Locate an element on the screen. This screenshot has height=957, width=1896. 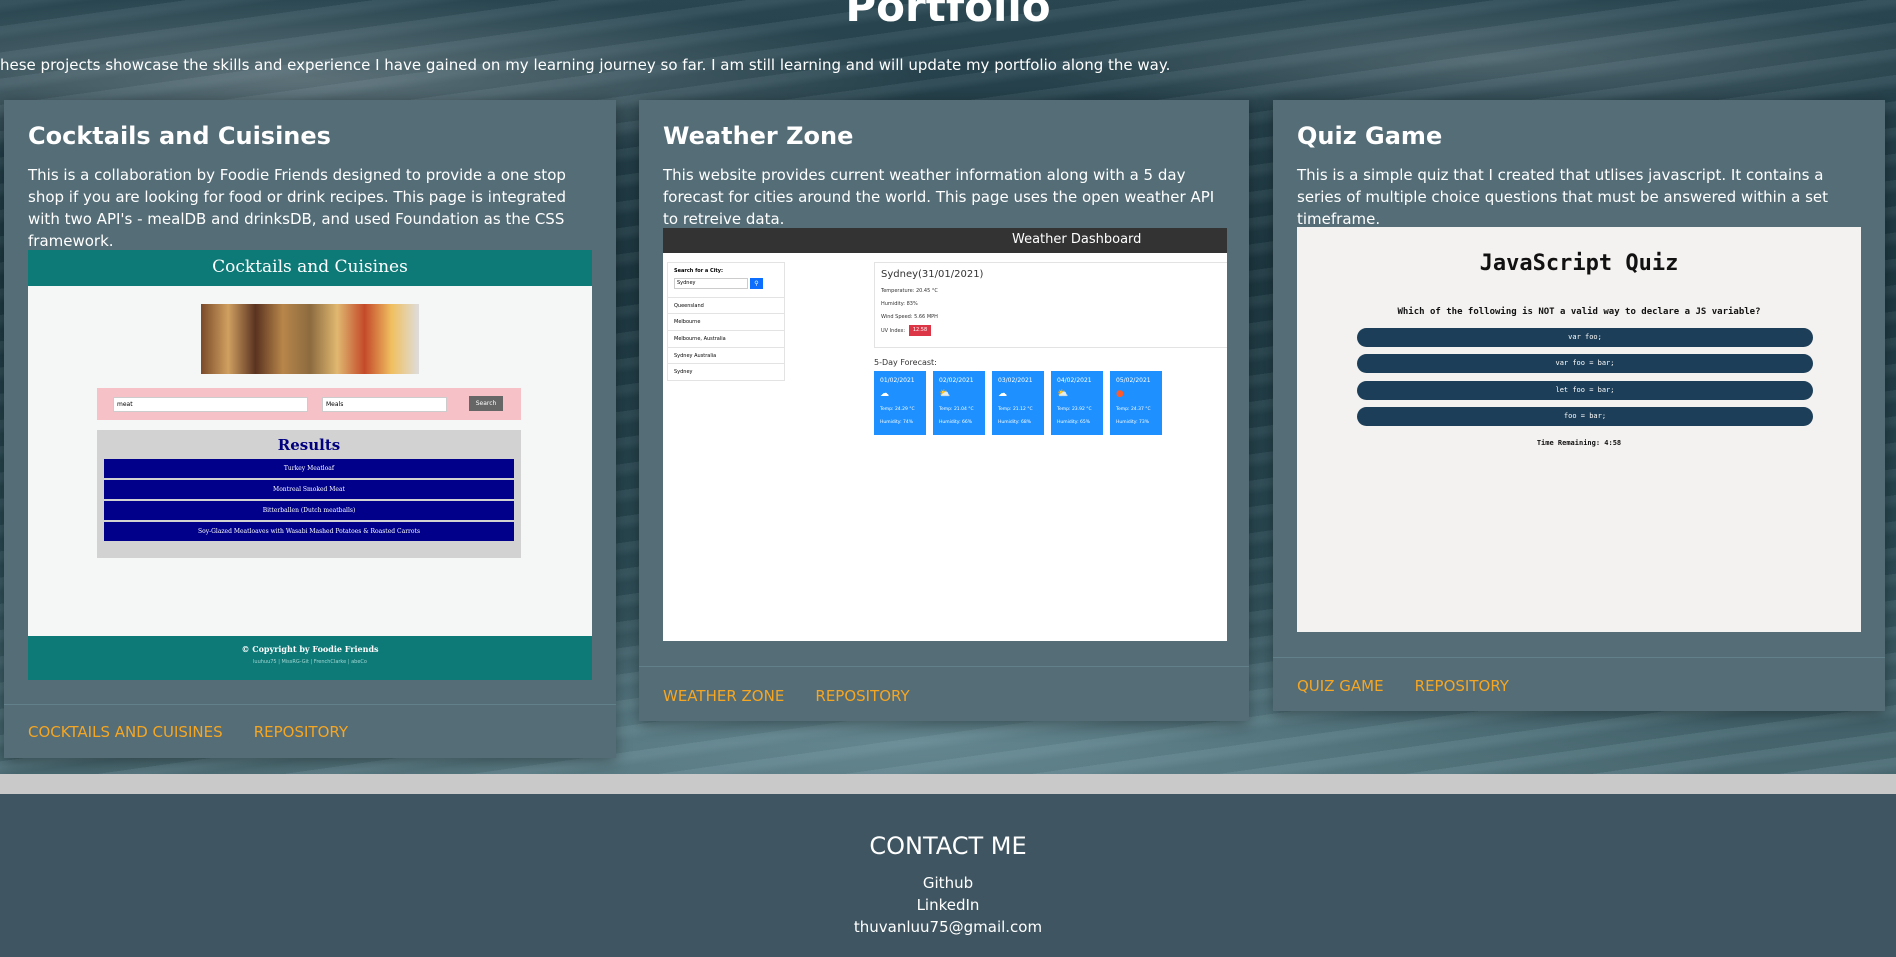
section-divider-strip is located at coordinates (948, 784).